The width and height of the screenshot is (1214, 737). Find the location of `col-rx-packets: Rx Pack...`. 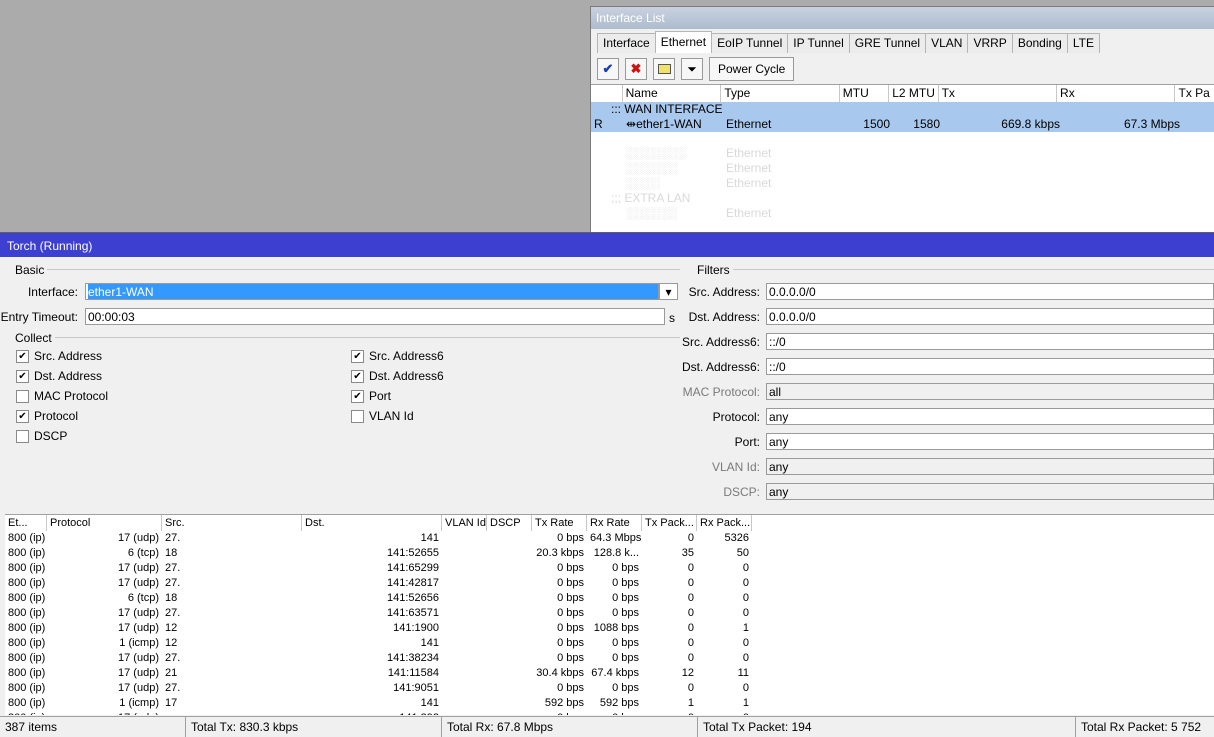

col-rx-packets: Rx Pack... is located at coordinates (724, 523).